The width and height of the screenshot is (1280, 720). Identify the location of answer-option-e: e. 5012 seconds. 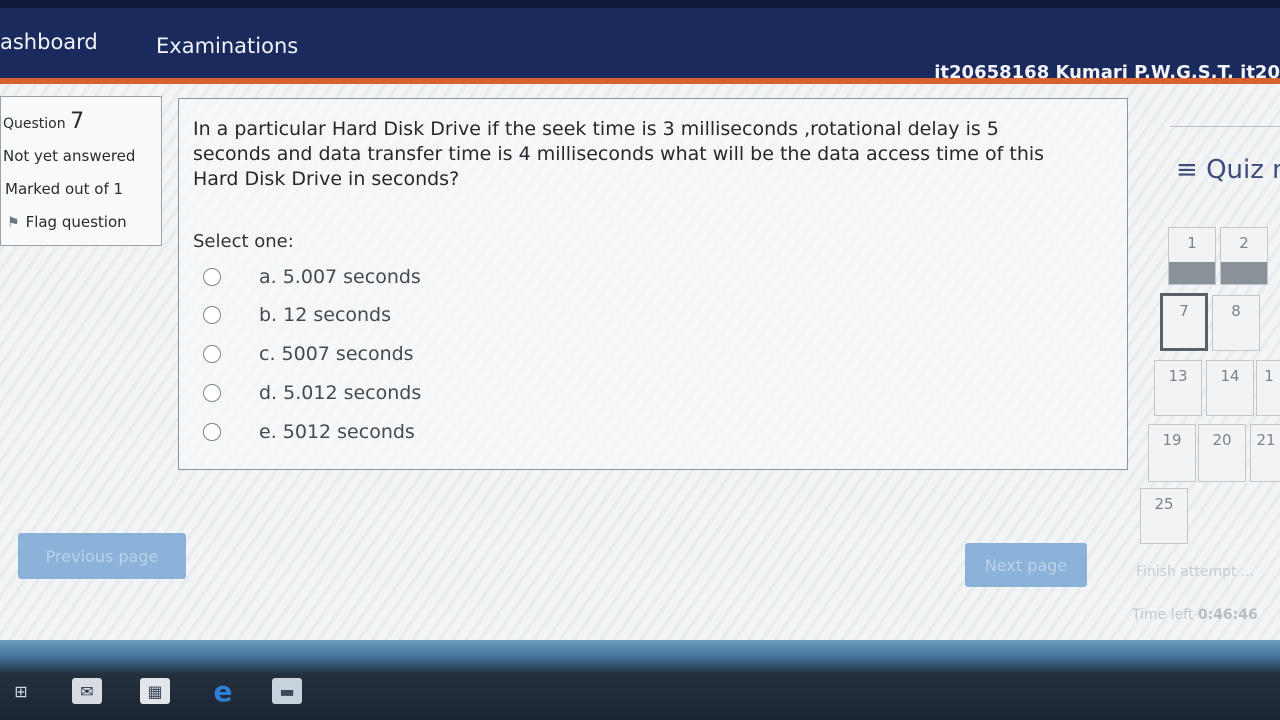
(309, 432).